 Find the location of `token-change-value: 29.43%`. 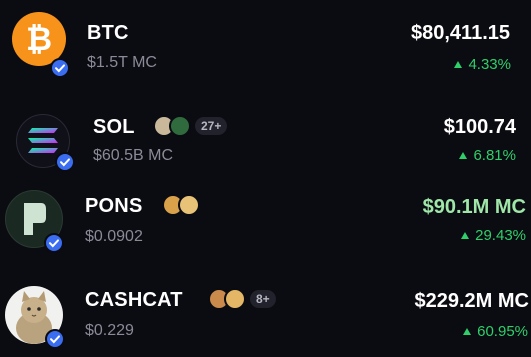

token-change-value: 29.43% is located at coordinates (500, 235).